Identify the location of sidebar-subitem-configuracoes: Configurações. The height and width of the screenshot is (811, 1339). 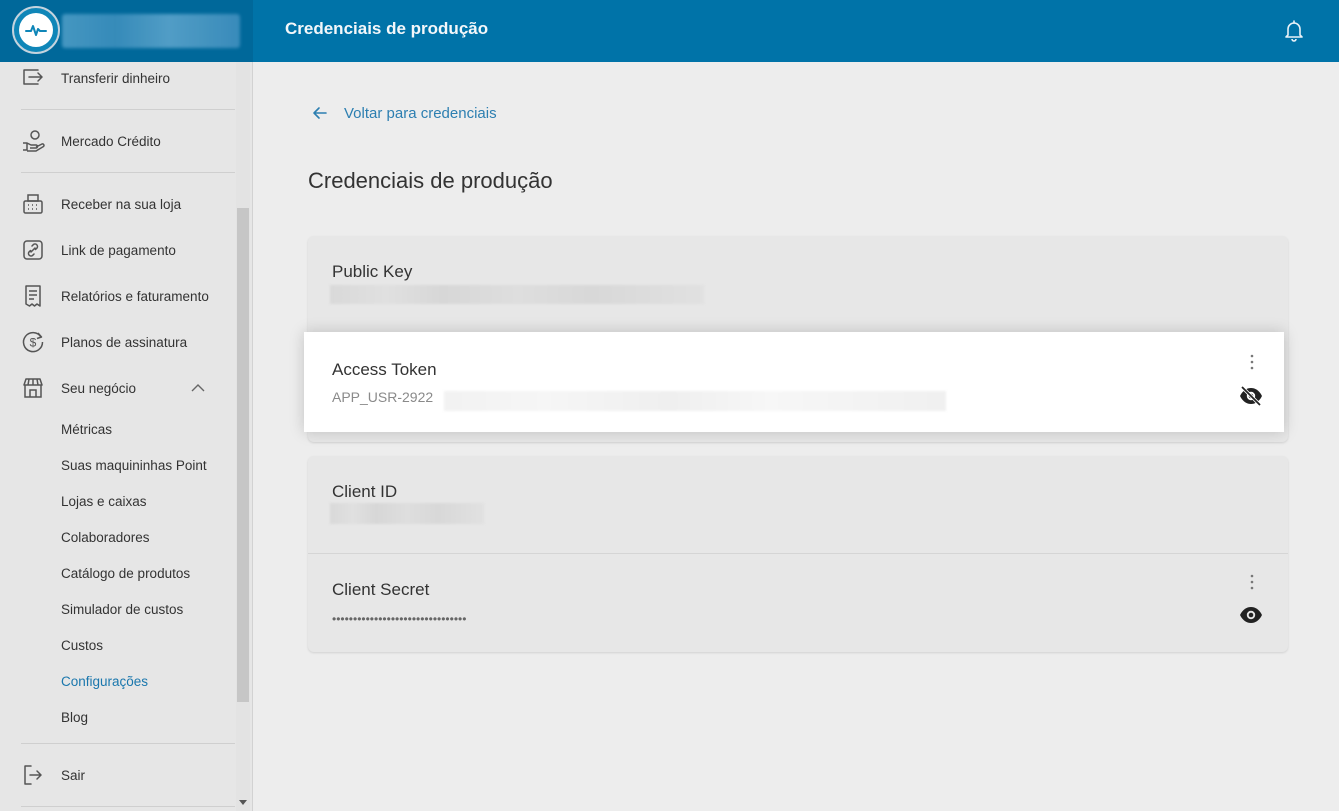
(104, 681).